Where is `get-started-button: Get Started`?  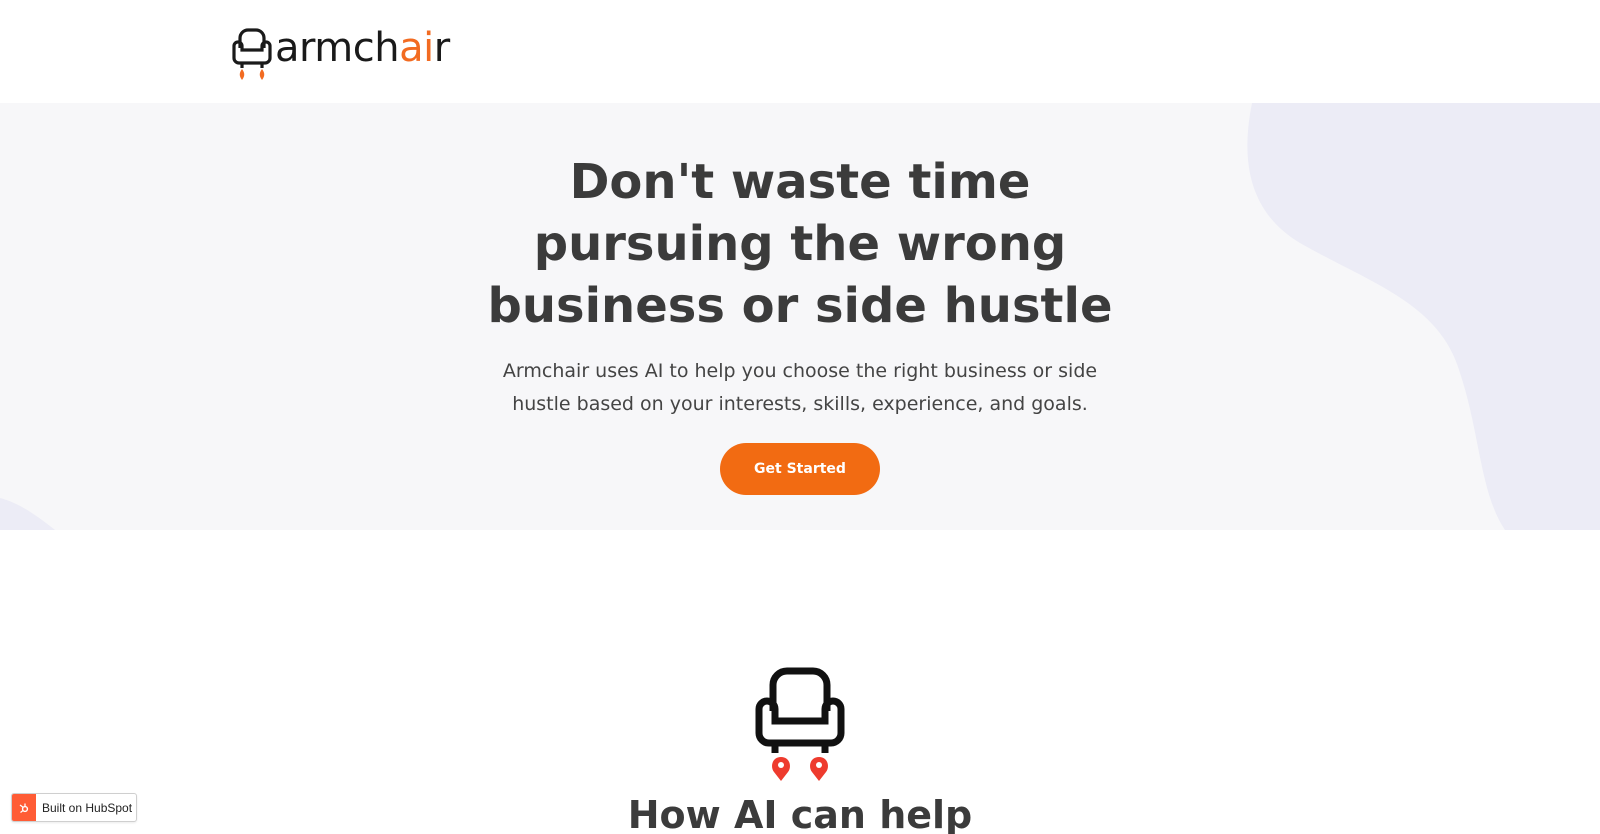 get-started-button: Get Started is located at coordinates (800, 469).